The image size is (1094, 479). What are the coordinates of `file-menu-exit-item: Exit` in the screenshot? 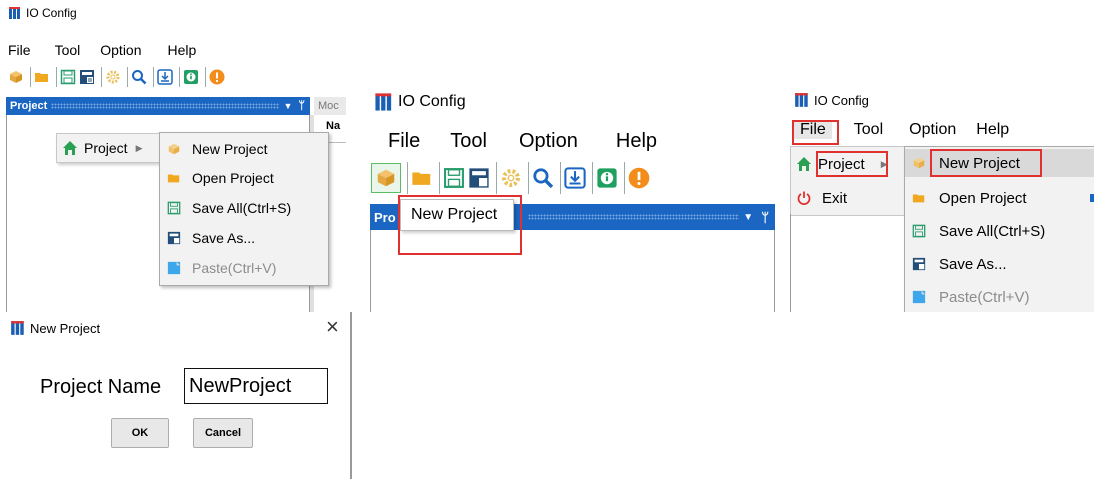 It's located at (848, 198).